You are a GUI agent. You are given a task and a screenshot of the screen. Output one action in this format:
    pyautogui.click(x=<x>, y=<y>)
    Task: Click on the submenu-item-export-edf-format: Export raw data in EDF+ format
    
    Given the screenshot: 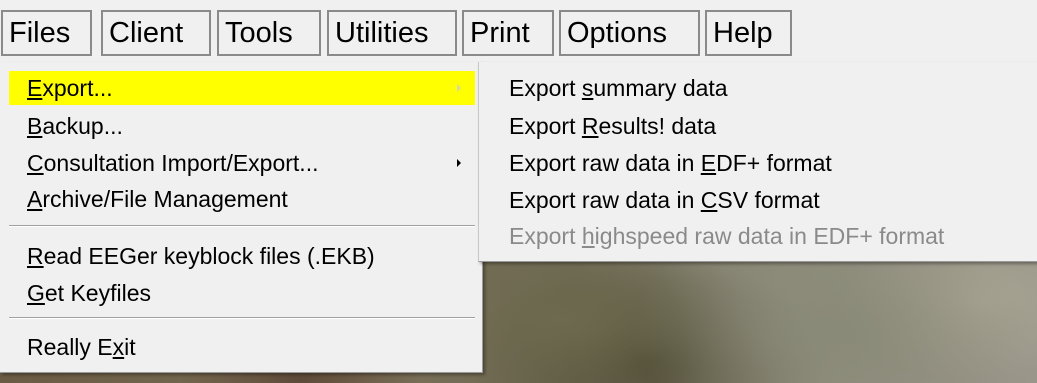 What is the action you would take?
    pyautogui.click(x=670, y=163)
    